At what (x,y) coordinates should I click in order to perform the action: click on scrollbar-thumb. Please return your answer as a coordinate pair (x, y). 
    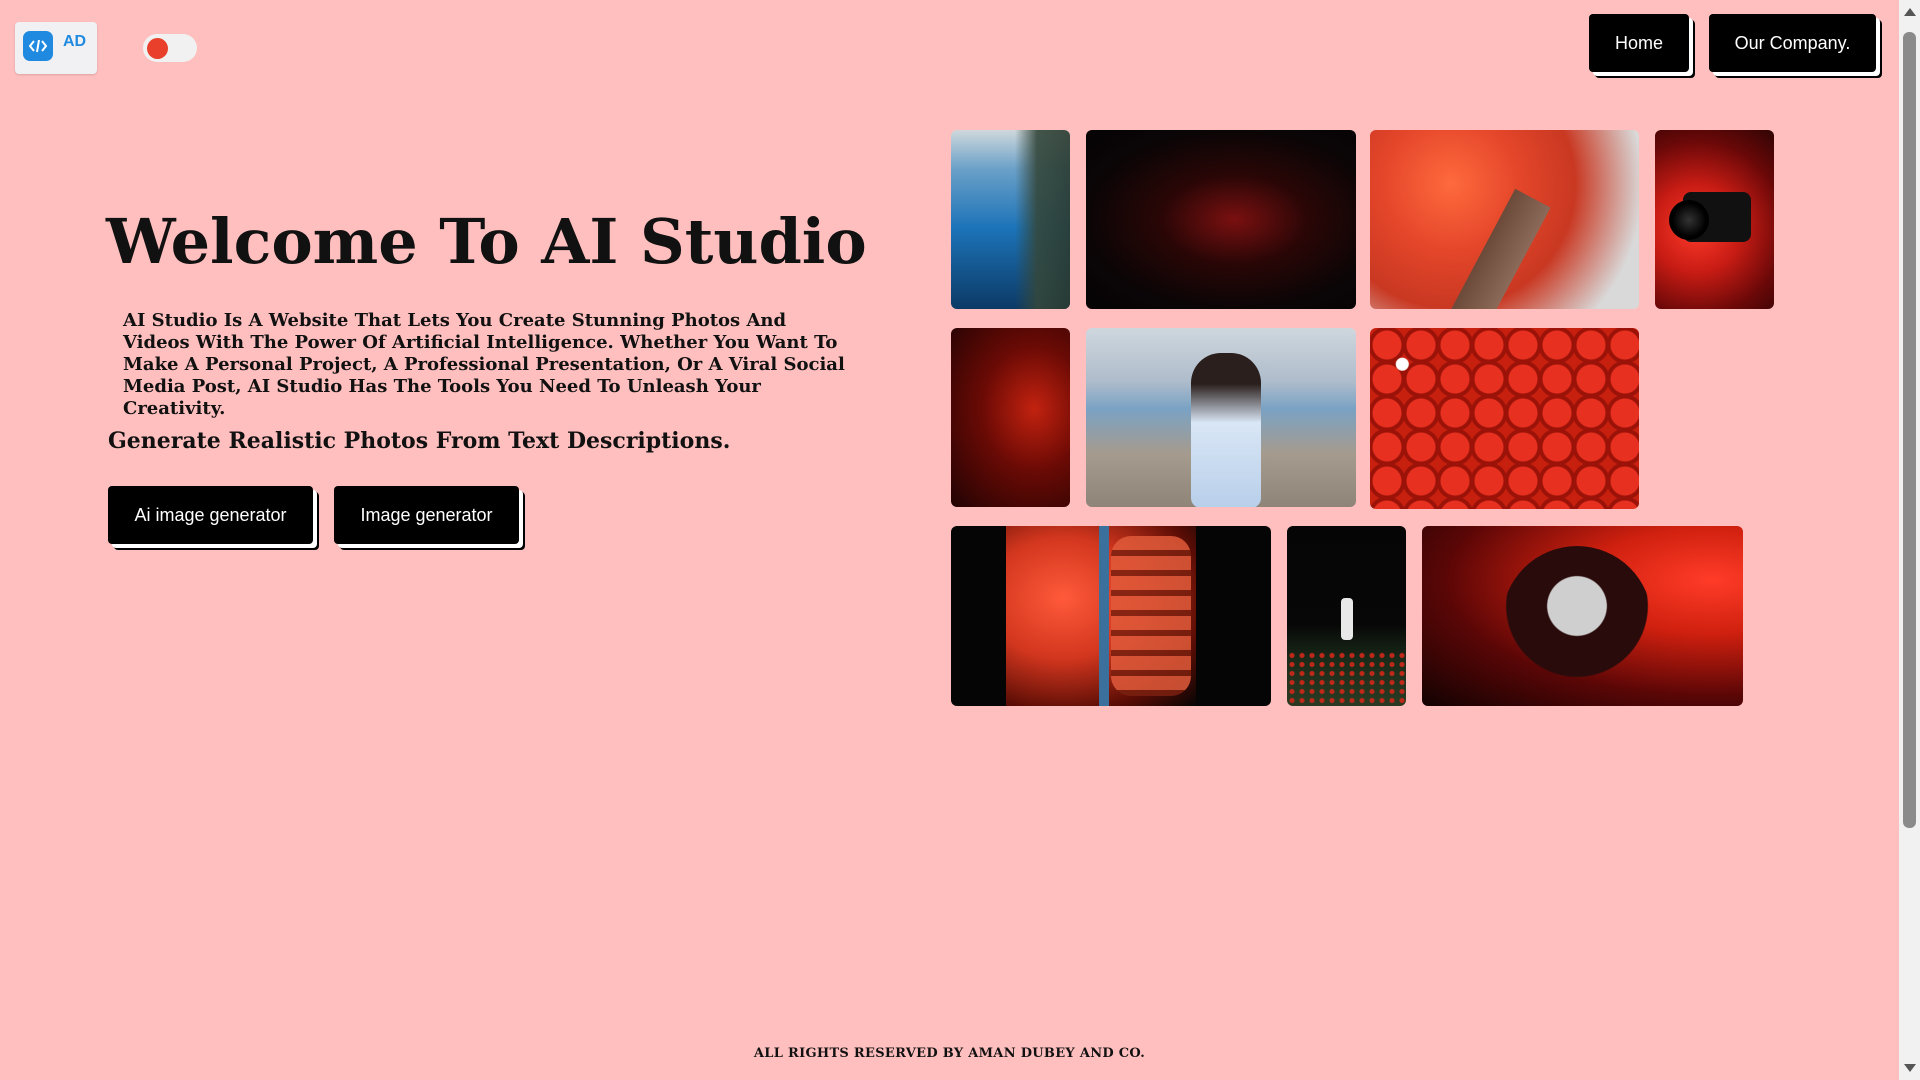
    Looking at the image, I should click on (1909, 430).